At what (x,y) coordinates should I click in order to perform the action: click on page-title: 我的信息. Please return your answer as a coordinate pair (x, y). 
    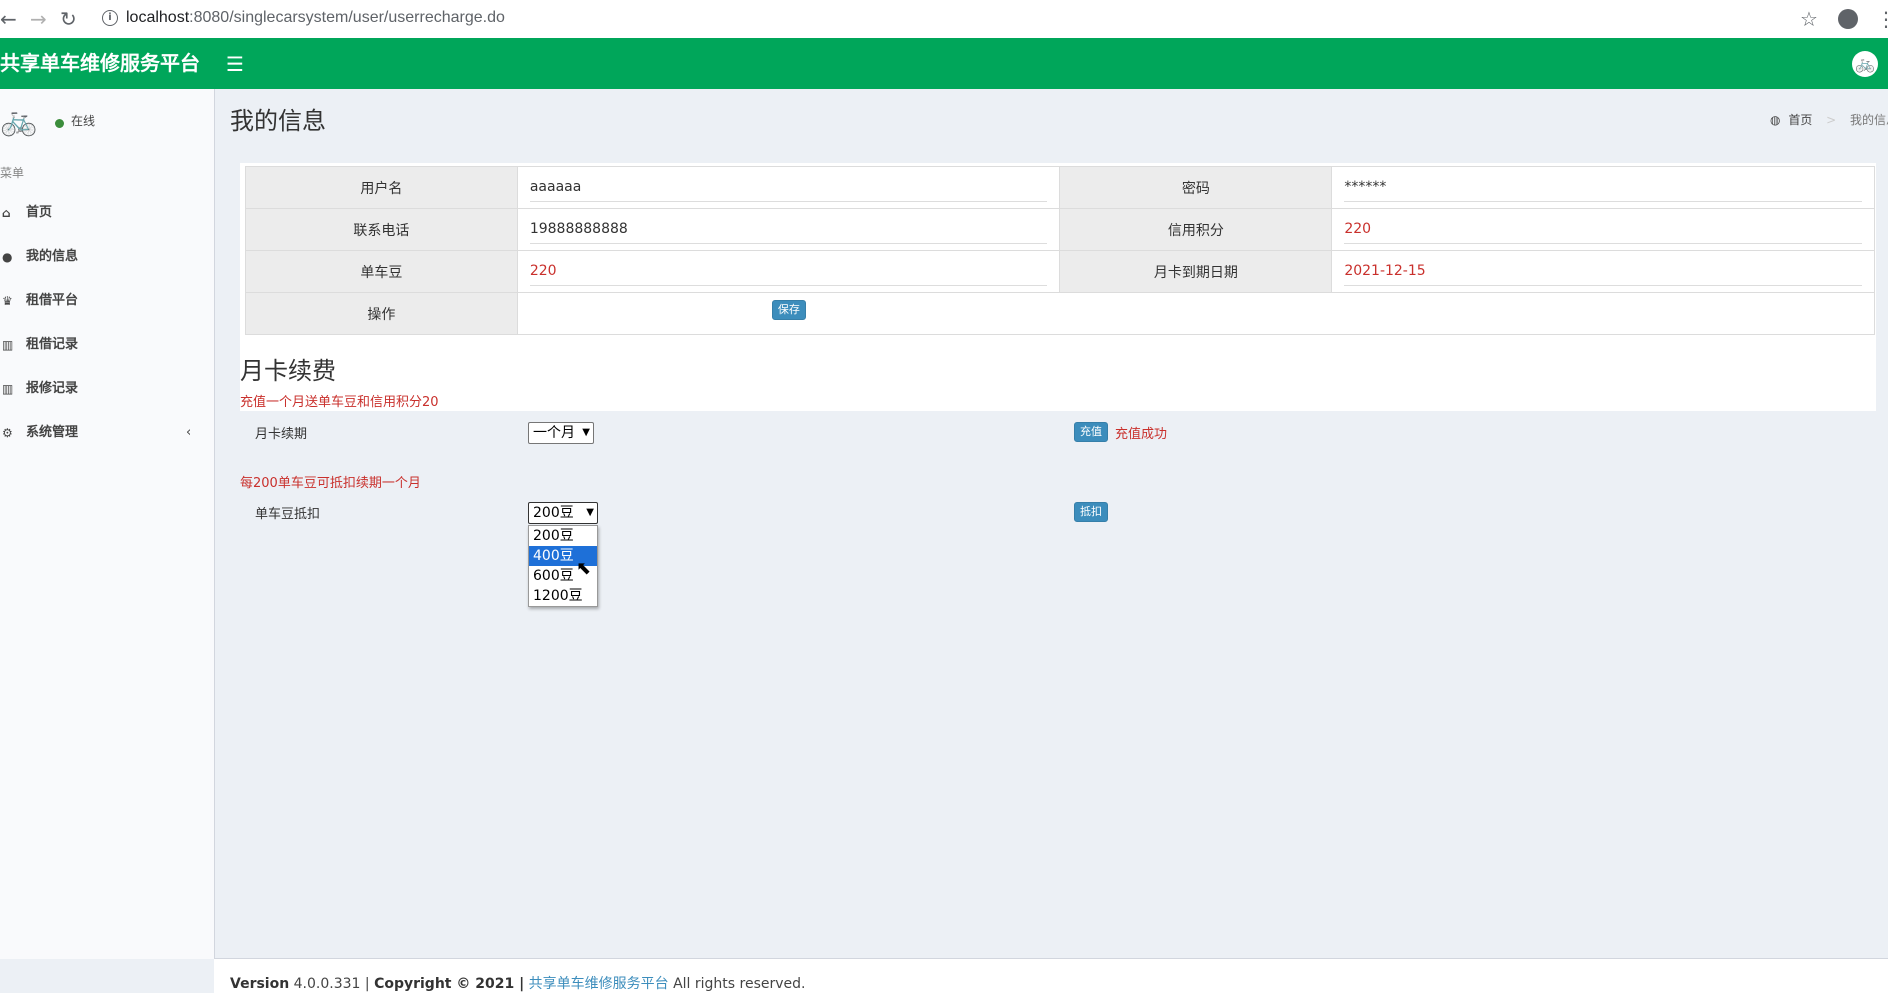
    Looking at the image, I should click on (278, 121).